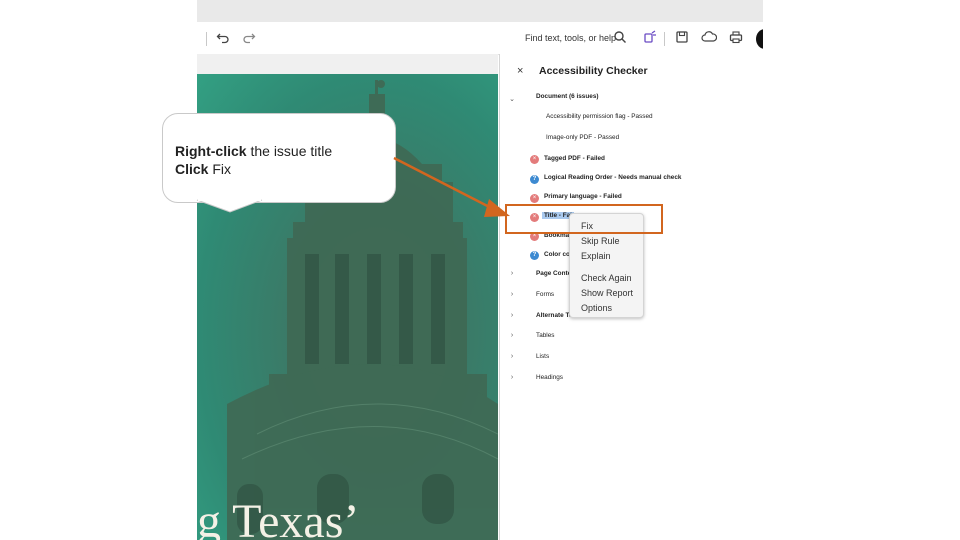 The width and height of the screenshot is (960, 540). I want to click on chevron-down-icon: ⌄, so click(512, 99).